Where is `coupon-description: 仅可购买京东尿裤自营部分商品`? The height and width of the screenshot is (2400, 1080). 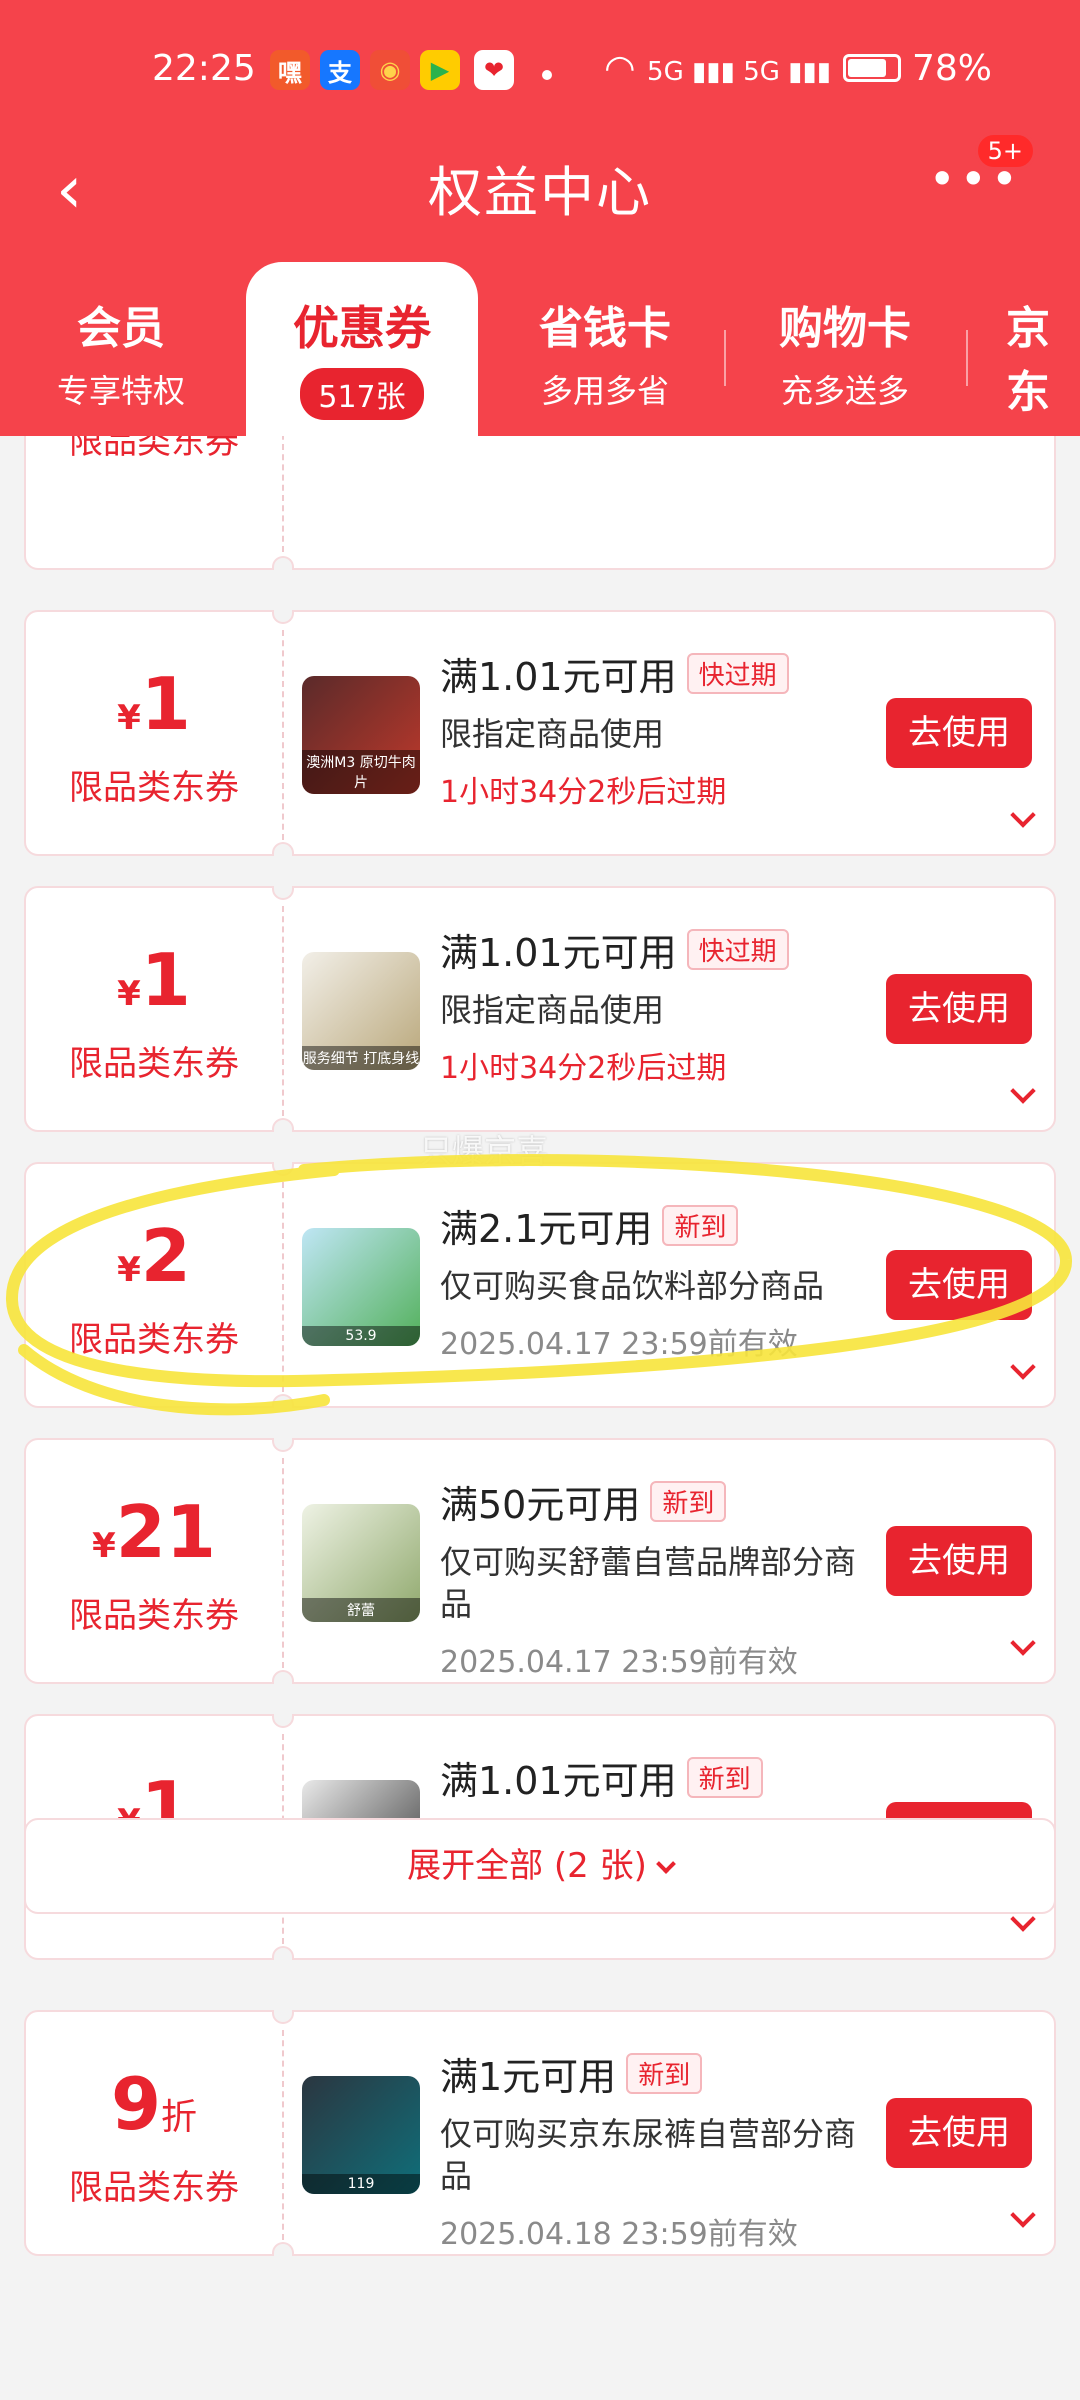 coupon-description: 仅可购买京东尿裤自营部分商品 is located at coordinates (648, 2155).